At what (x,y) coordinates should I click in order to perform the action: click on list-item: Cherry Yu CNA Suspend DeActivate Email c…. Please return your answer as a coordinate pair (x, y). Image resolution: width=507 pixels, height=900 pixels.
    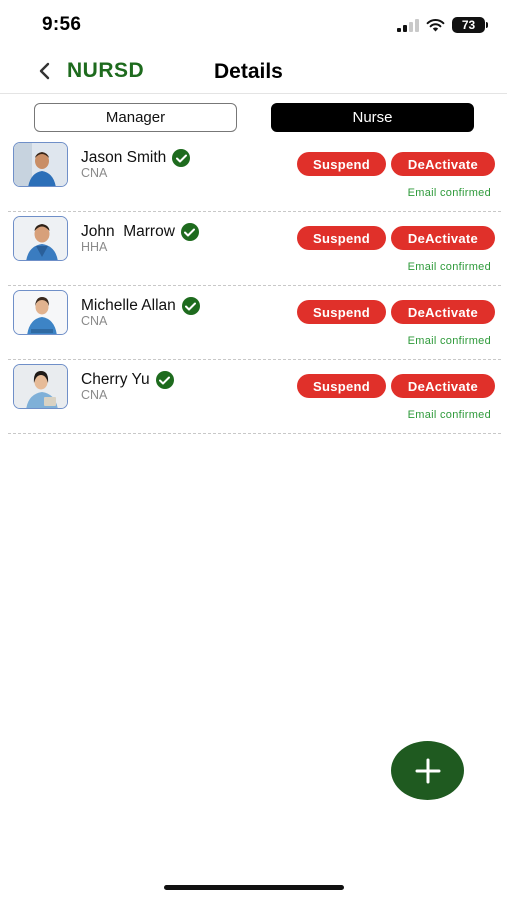
    Looking at the image, I should click on (254, 397).